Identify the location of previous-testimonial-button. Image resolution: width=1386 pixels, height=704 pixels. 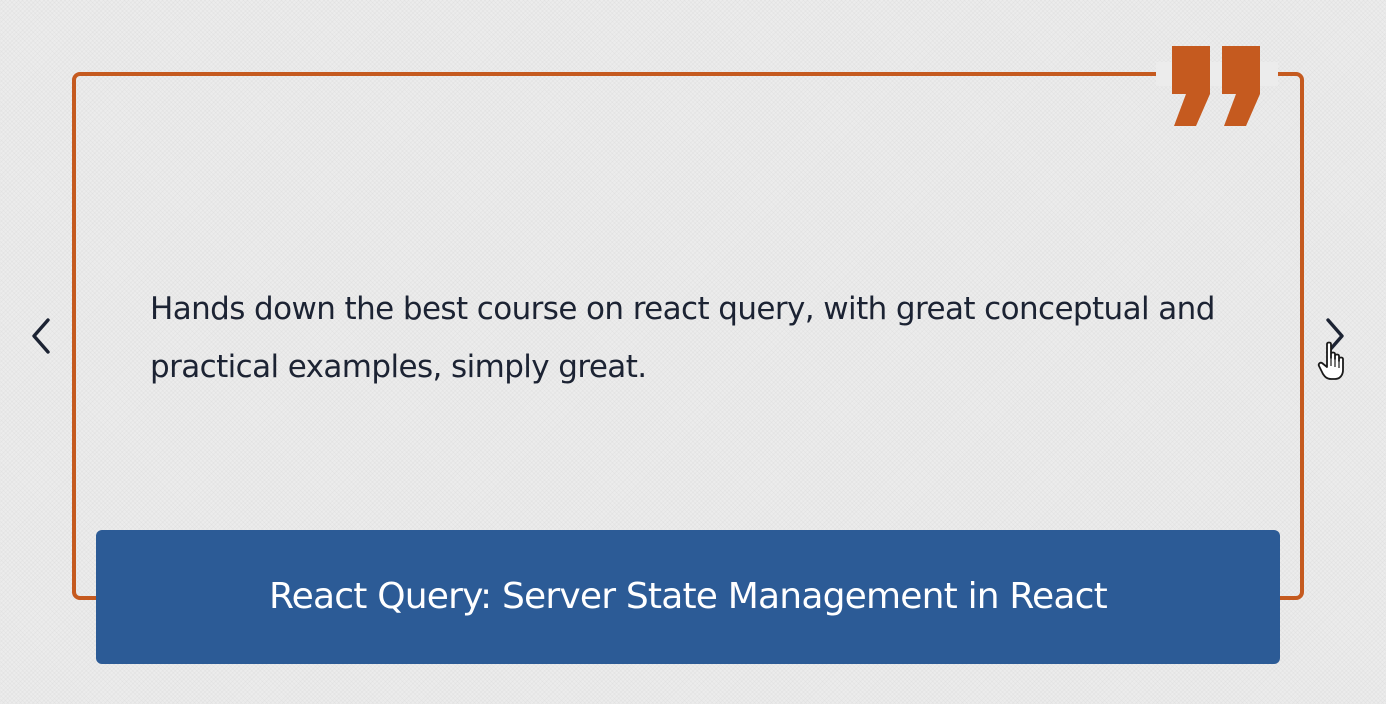
(41, 336).